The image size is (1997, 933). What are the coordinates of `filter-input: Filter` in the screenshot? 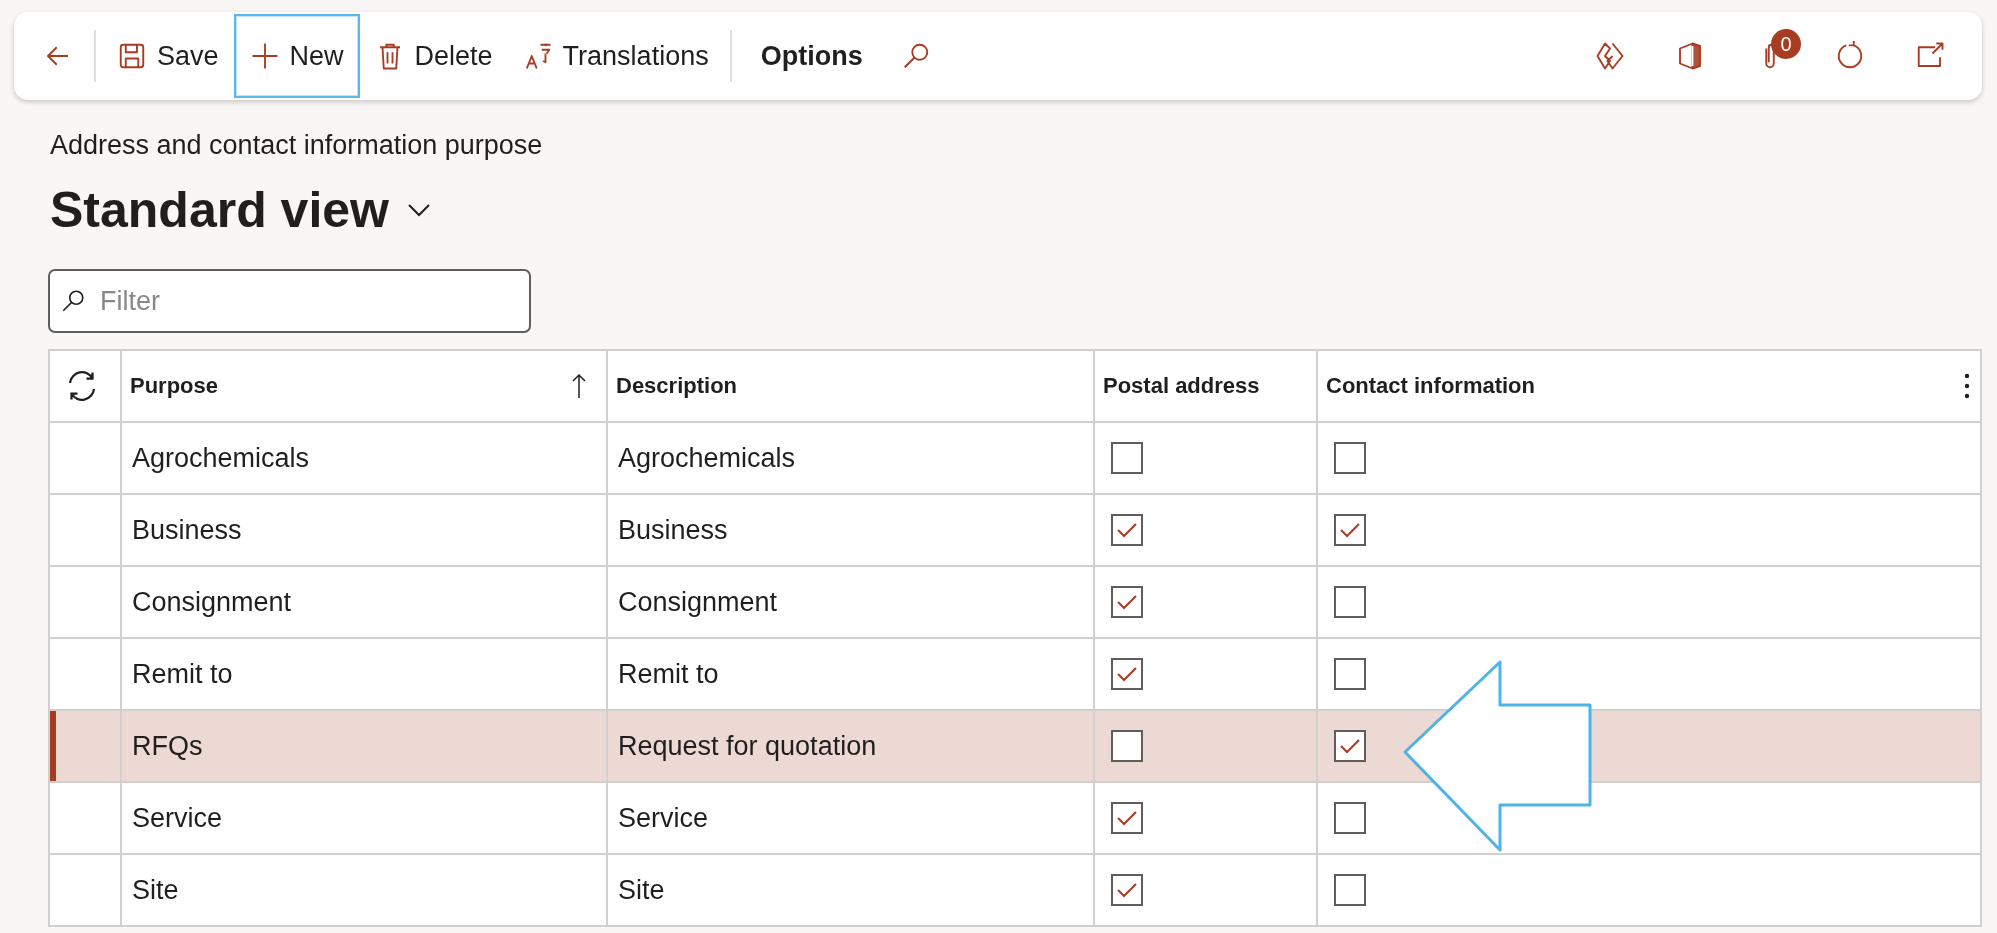 It's located at (308, 301).